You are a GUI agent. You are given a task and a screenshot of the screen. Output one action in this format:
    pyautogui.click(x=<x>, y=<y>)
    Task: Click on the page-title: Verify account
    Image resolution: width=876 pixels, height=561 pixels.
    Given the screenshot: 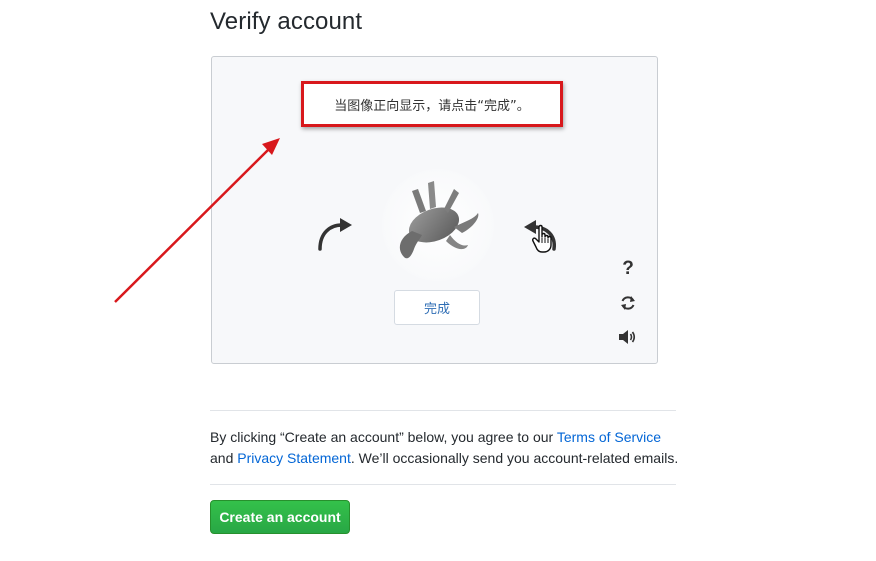 What is the action you would take?
    pyautogui.click(x=286, y=21)
    